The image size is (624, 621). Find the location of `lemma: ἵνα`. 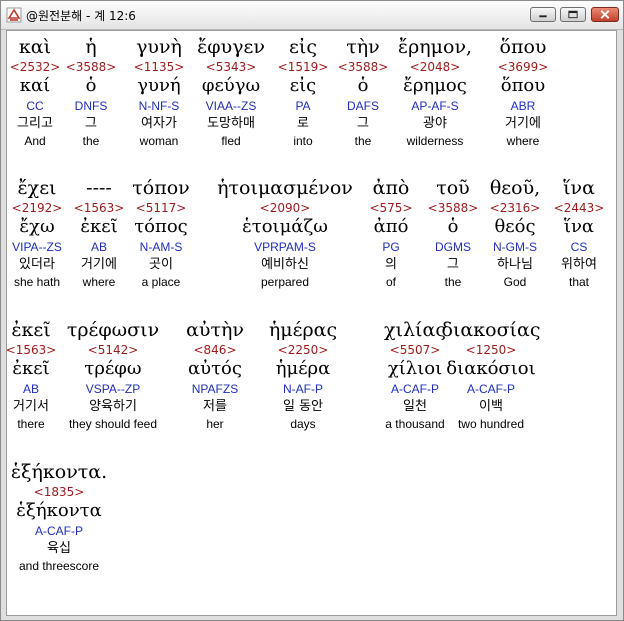

lemma: ἵνα is located at coordinates (579, 226).